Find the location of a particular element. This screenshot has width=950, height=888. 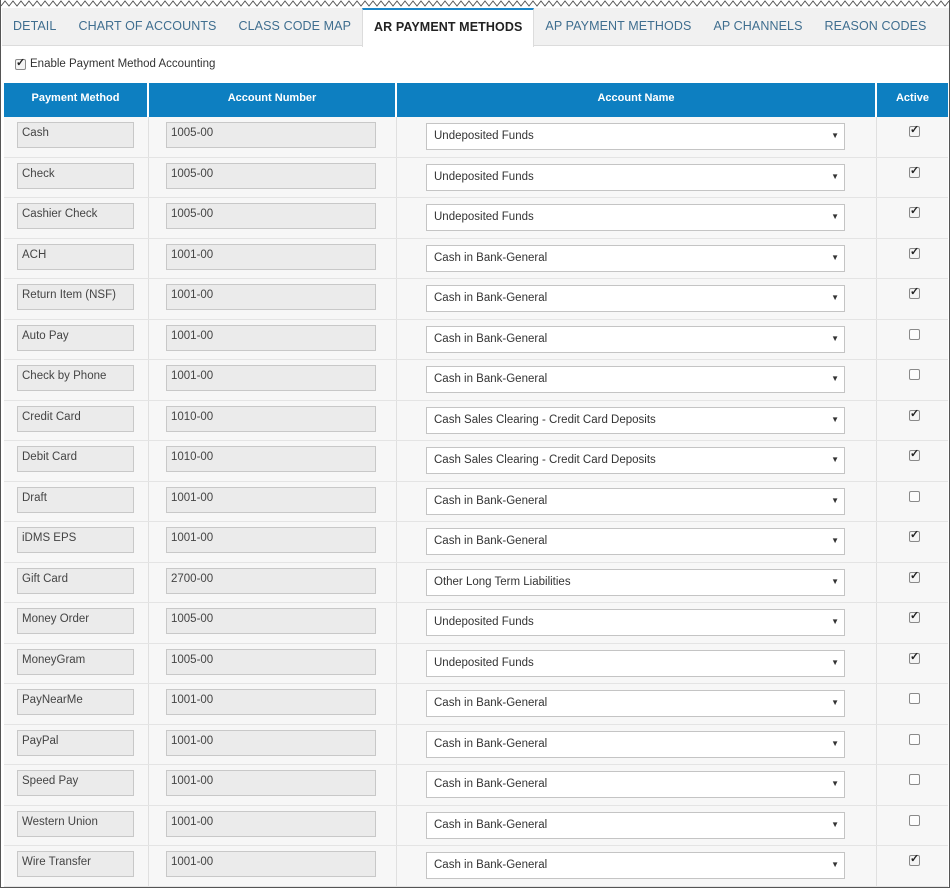

tab-notes: NOTES is located at coordinates (943, 27).